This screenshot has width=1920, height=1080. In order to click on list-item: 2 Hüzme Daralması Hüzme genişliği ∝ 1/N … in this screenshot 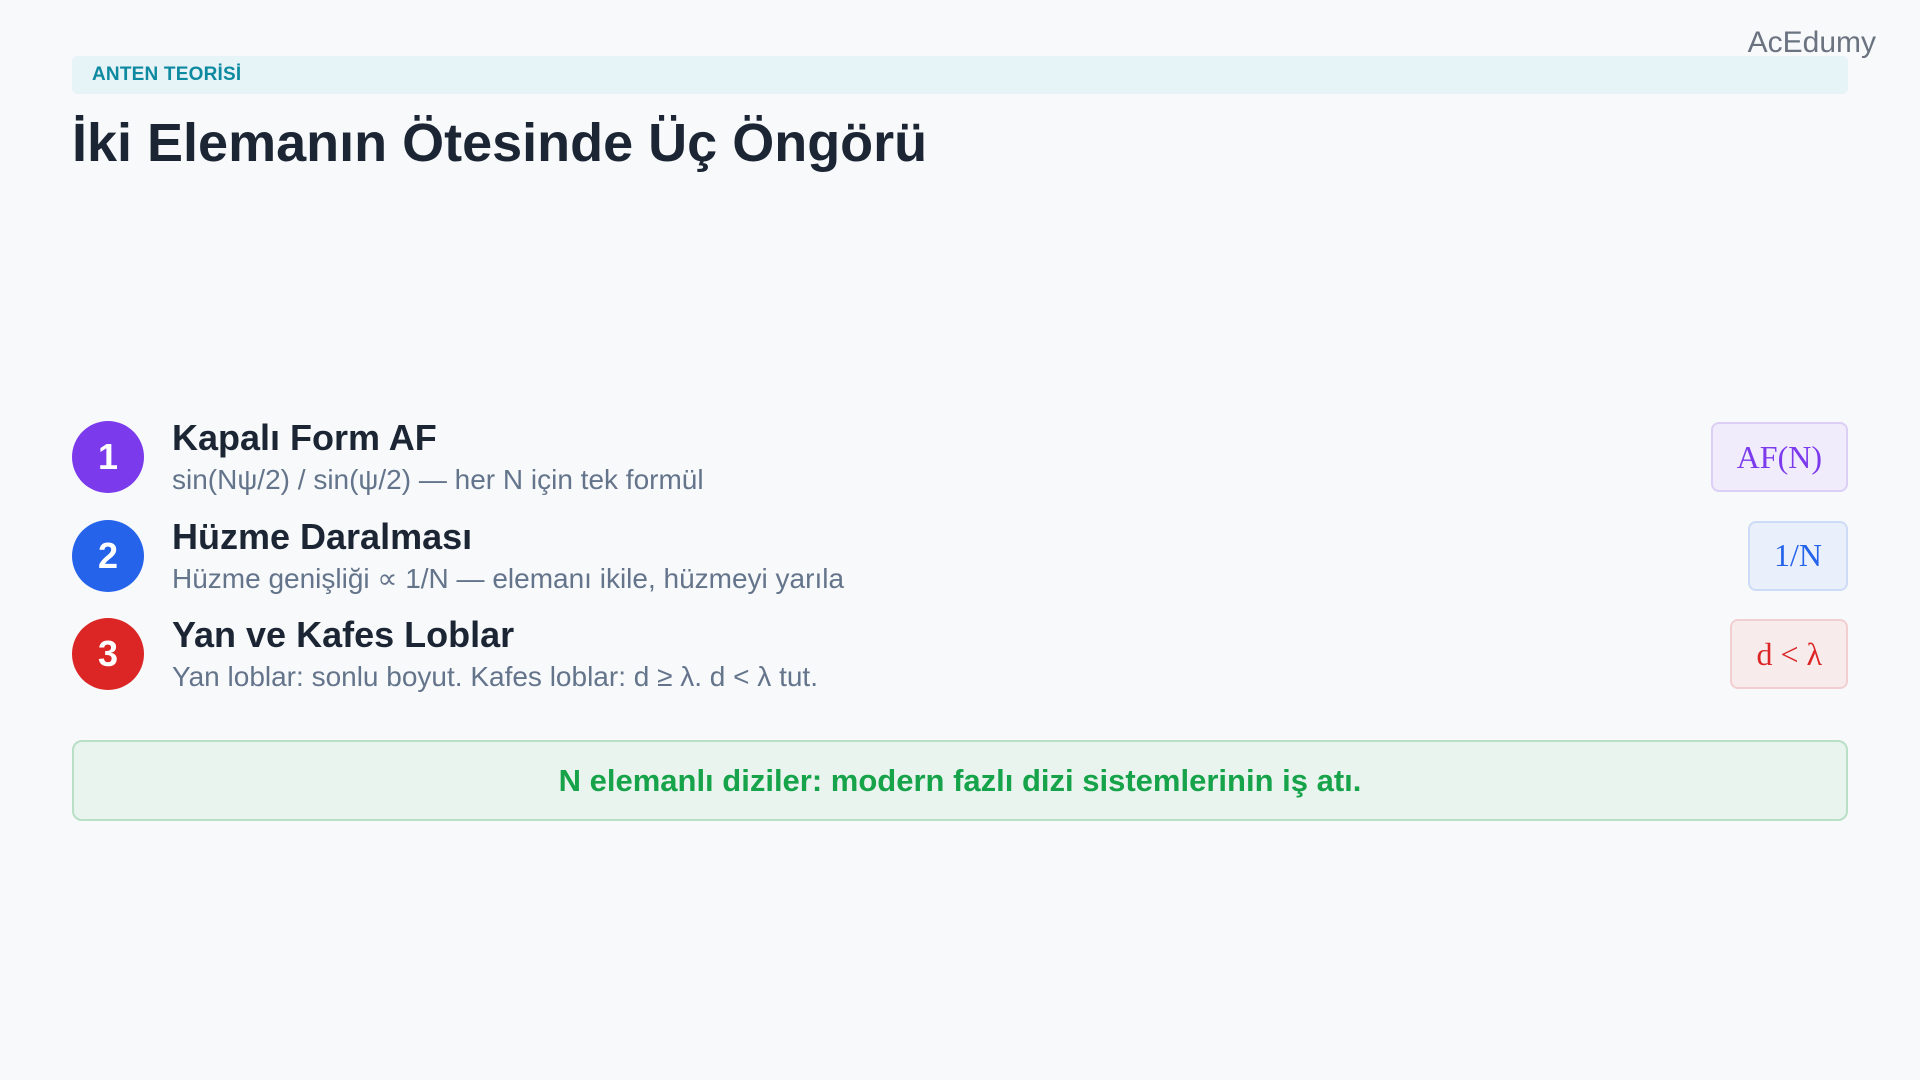, I will do `click(960, 565)`.